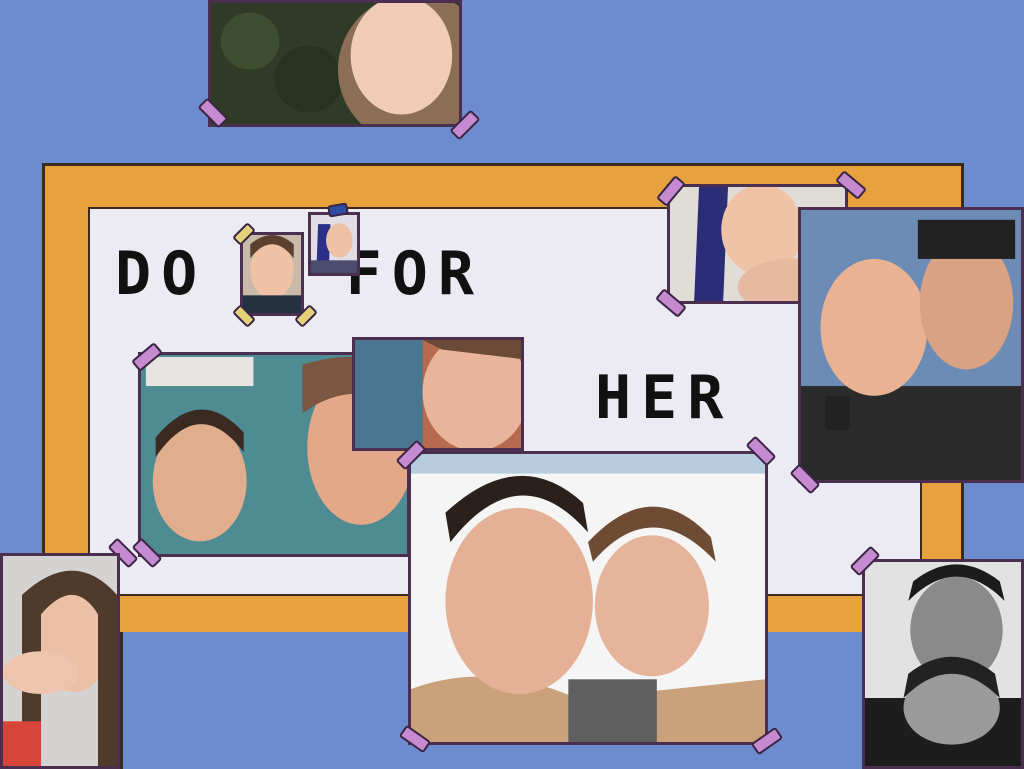  Describe the element at coordinates (60, 661) in the screenshot. I see `photo-girl-hand-left` at that location.